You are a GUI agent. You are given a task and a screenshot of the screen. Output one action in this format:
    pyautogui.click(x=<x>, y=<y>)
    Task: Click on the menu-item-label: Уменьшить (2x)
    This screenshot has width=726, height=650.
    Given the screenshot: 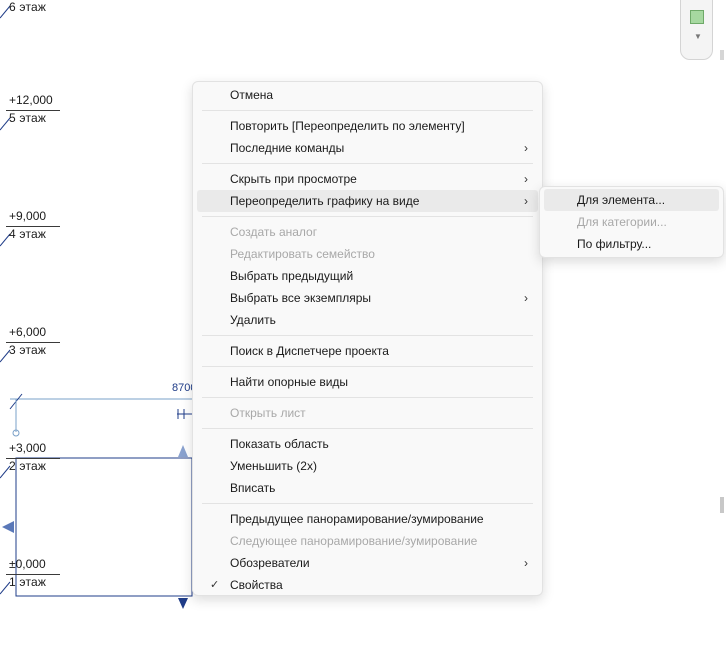 What is the action you would take?
    pyautogui.click(x=273, y=466)
    